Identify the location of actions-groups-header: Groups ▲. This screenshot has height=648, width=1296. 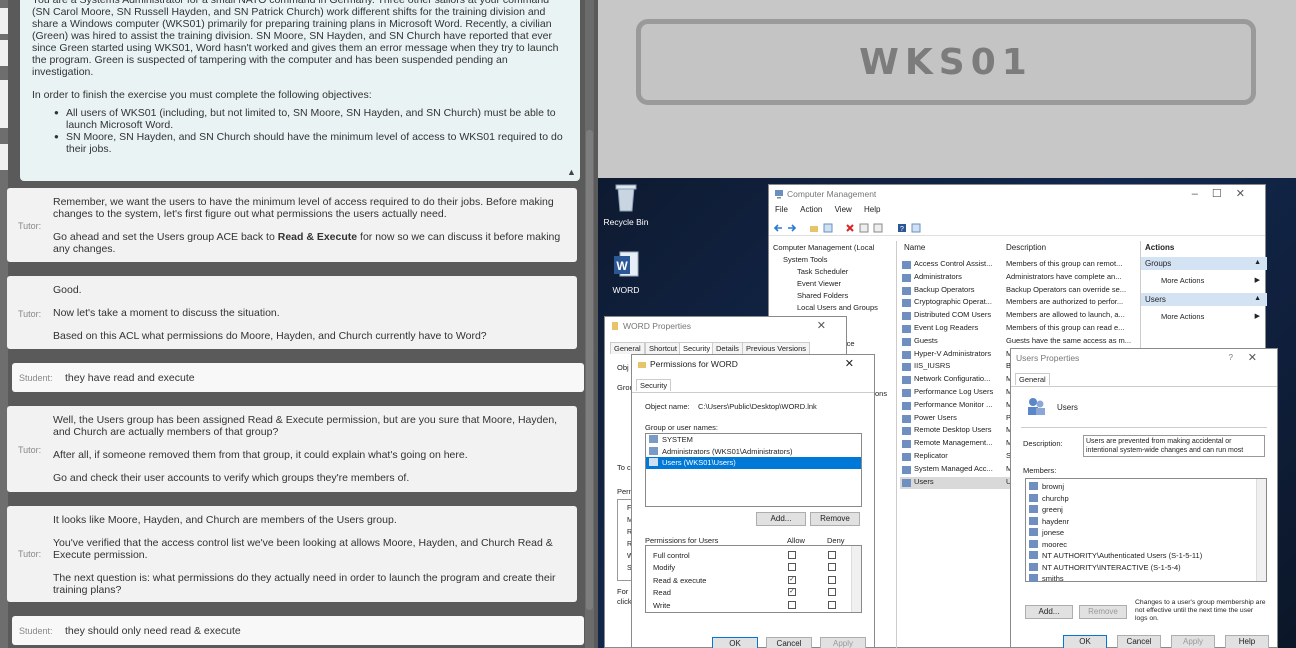
(1204, 263).